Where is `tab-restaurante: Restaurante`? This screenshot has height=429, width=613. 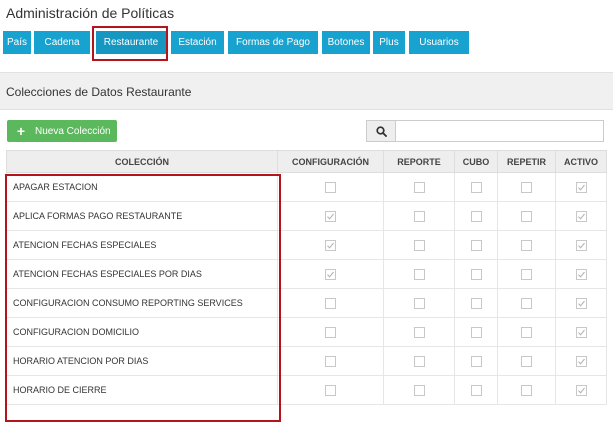 tab-restaurante: Restaurante is located at coordinates (131, 42).